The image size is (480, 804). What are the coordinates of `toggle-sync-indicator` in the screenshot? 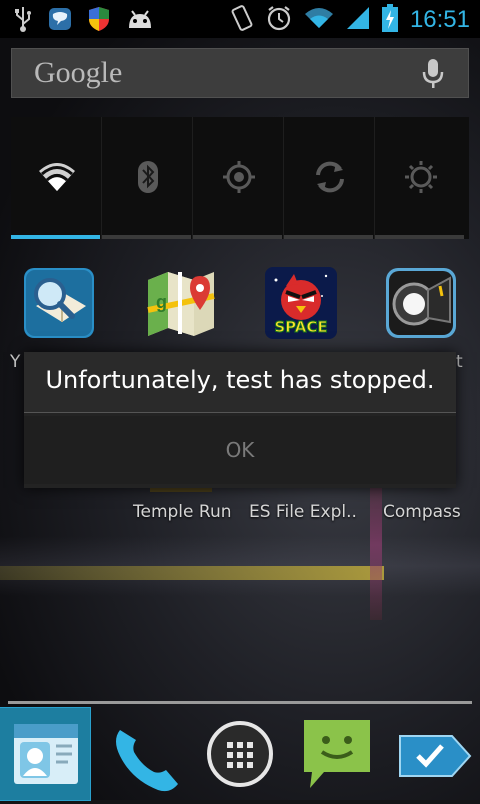 It's located at (328, 237).